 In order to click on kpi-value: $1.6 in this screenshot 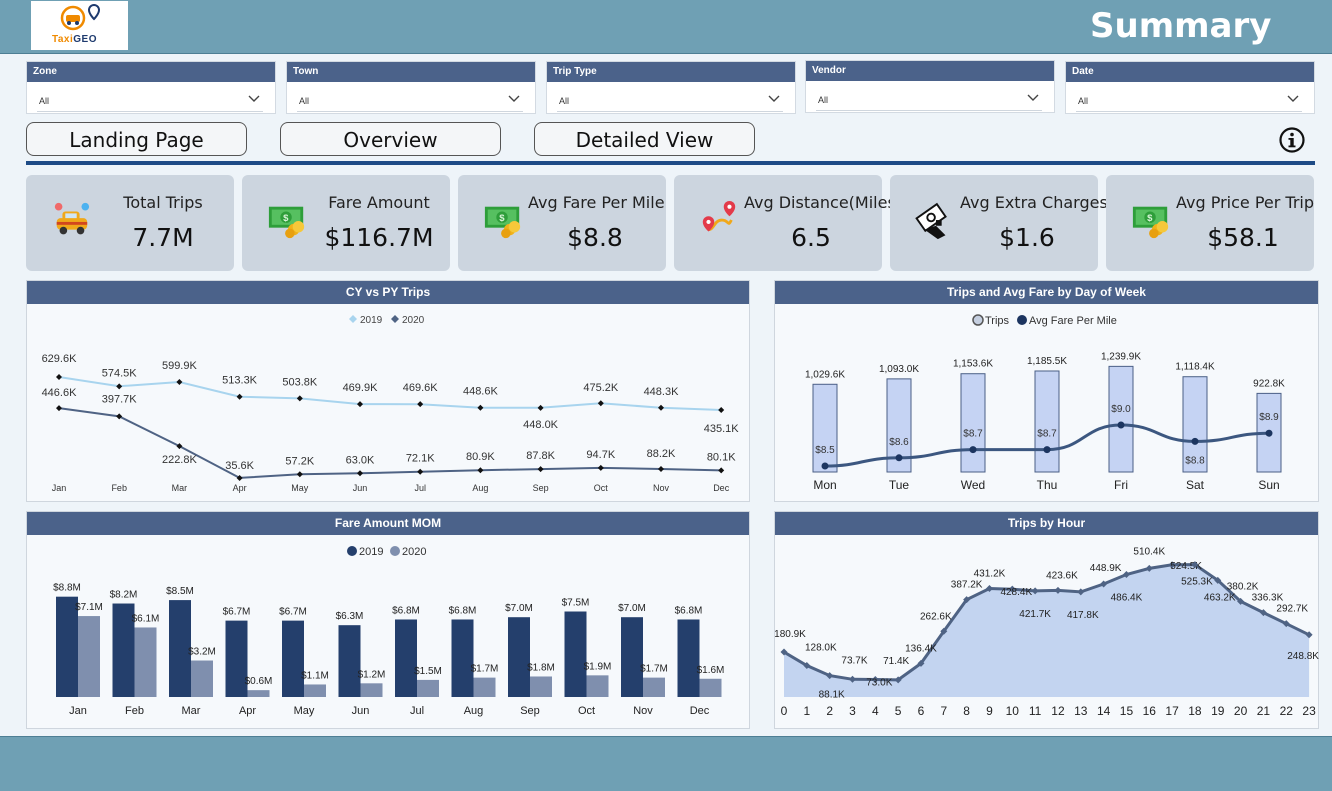, I will do `click(1027, 237)`.